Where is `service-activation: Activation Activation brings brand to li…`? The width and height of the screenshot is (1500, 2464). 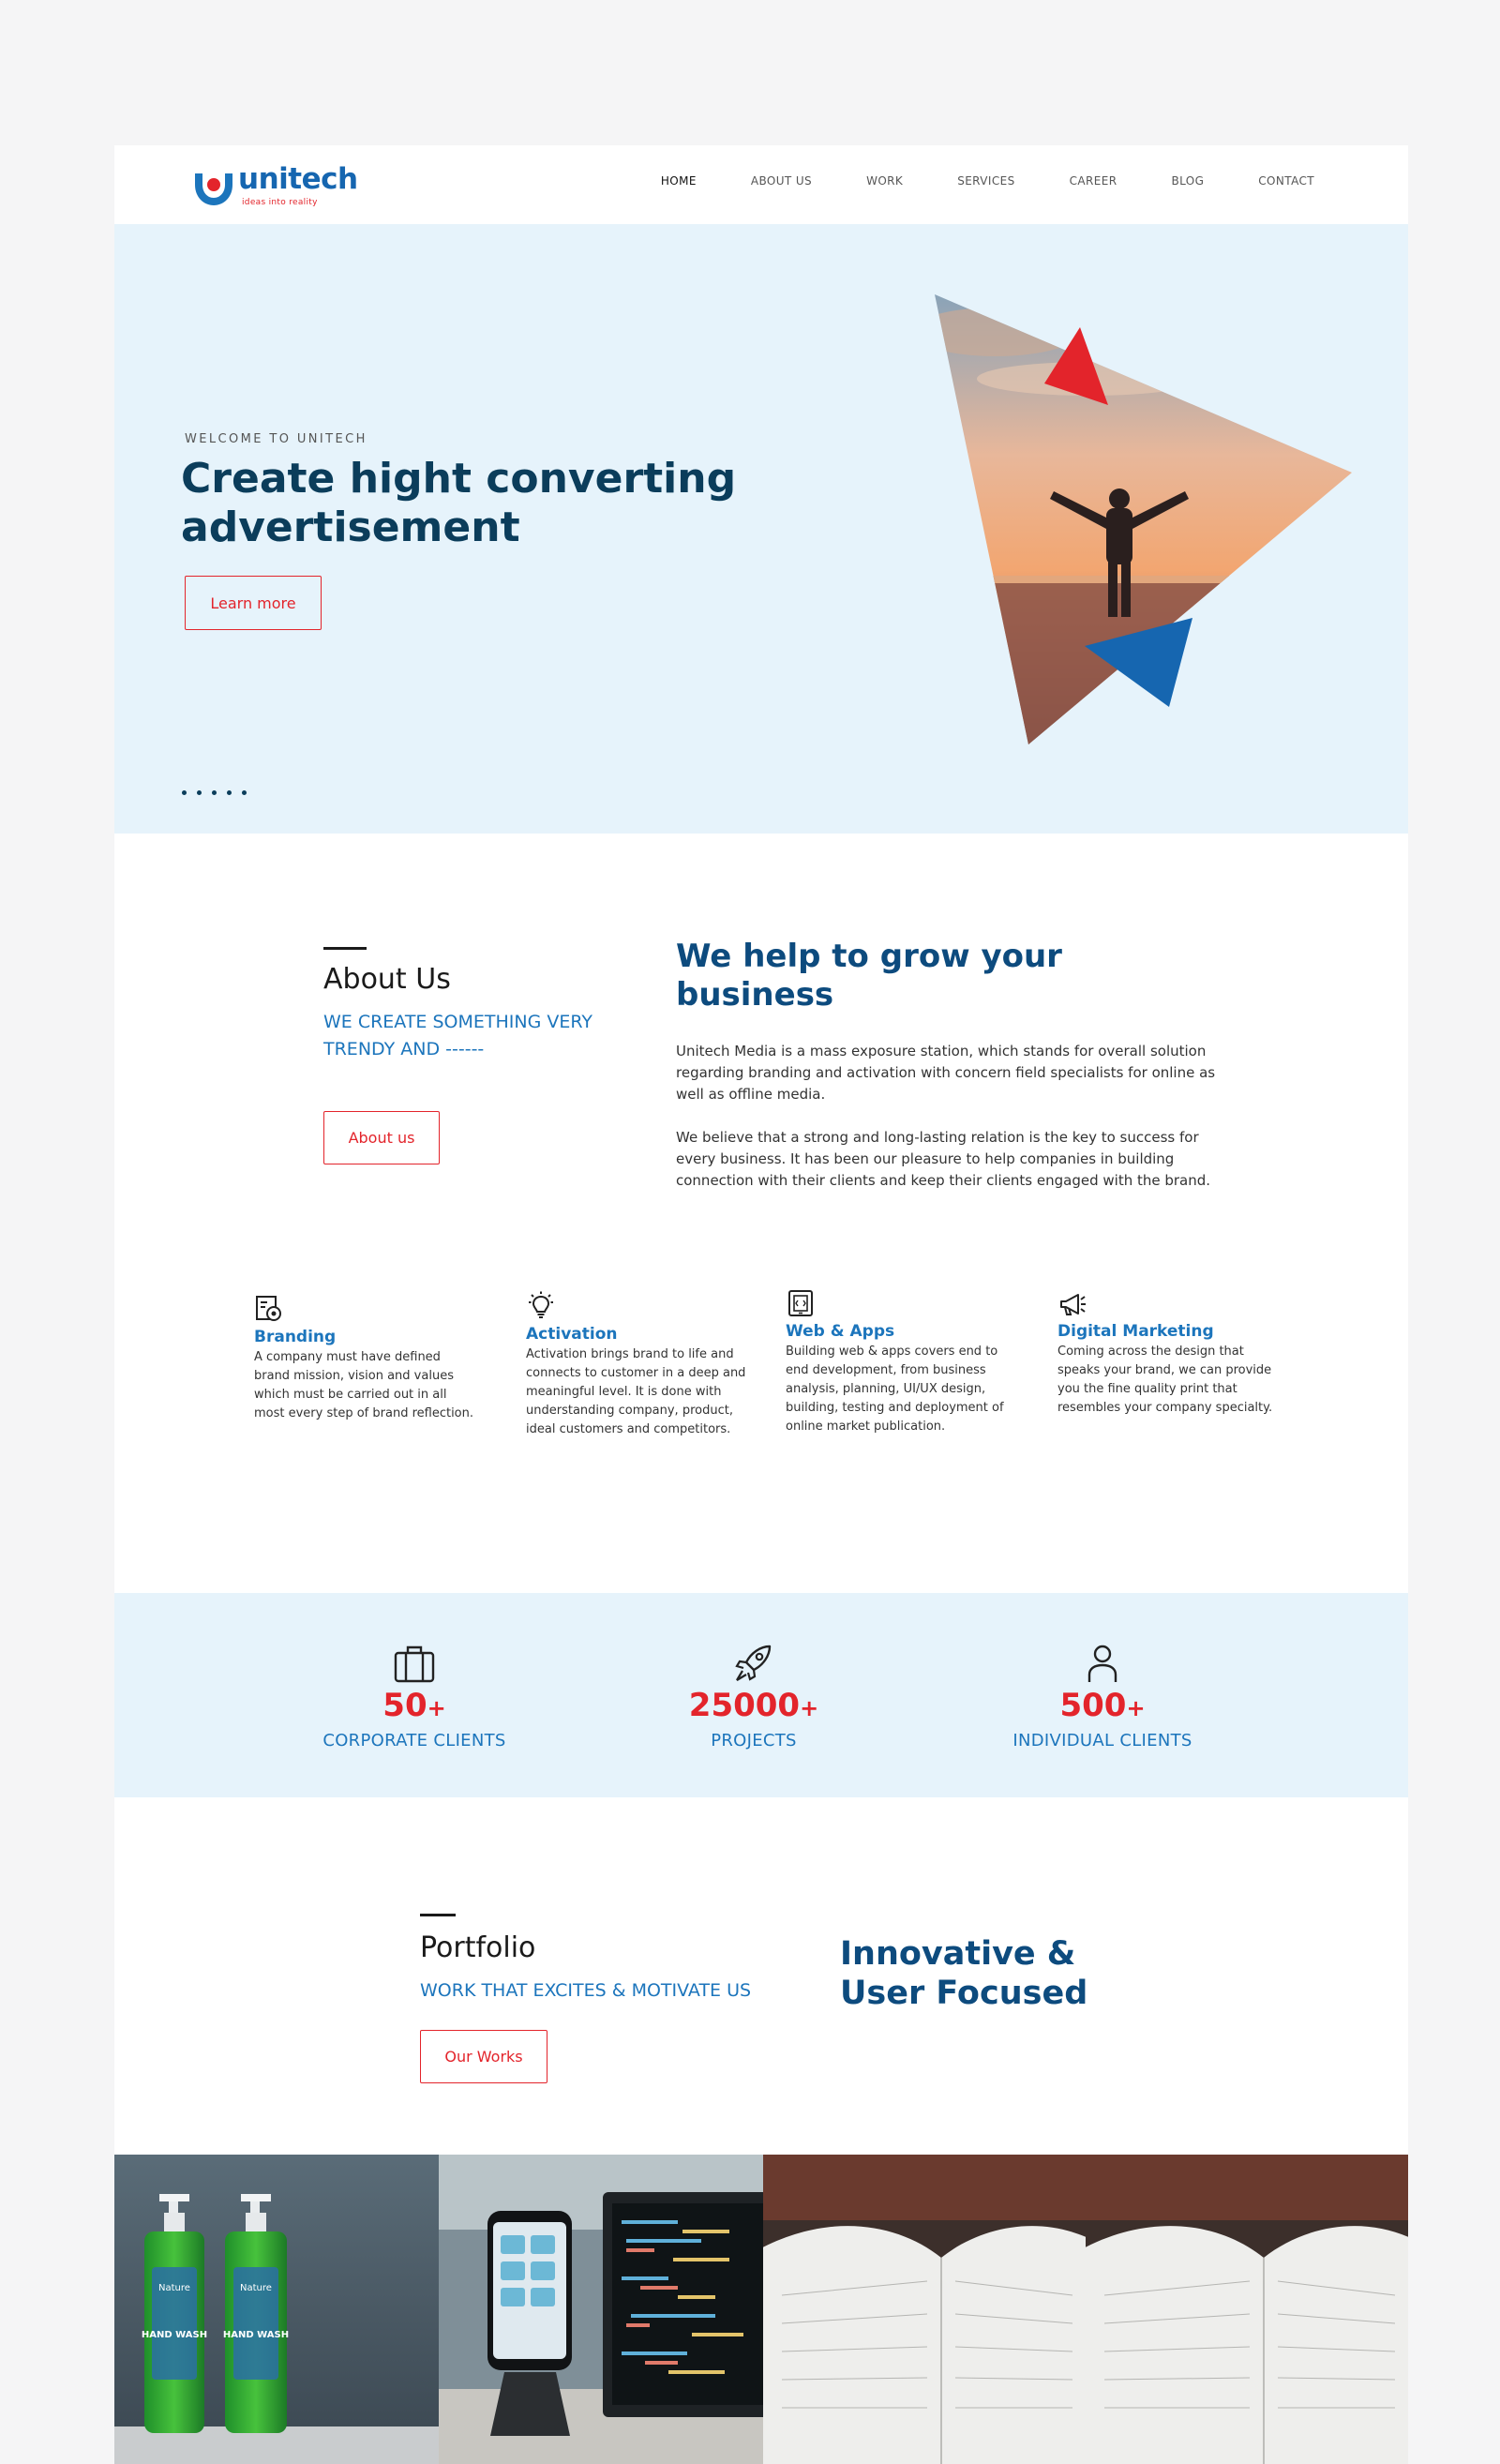
service-activation: Activation Activation brings brand to li… is located at coordinates (636, 1365).